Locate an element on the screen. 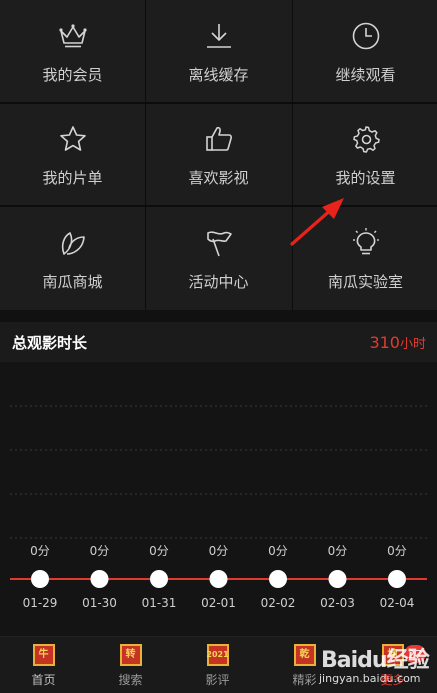 The image size is (437, 693). home-icon: 牛 is located at coordinates (43, 655).